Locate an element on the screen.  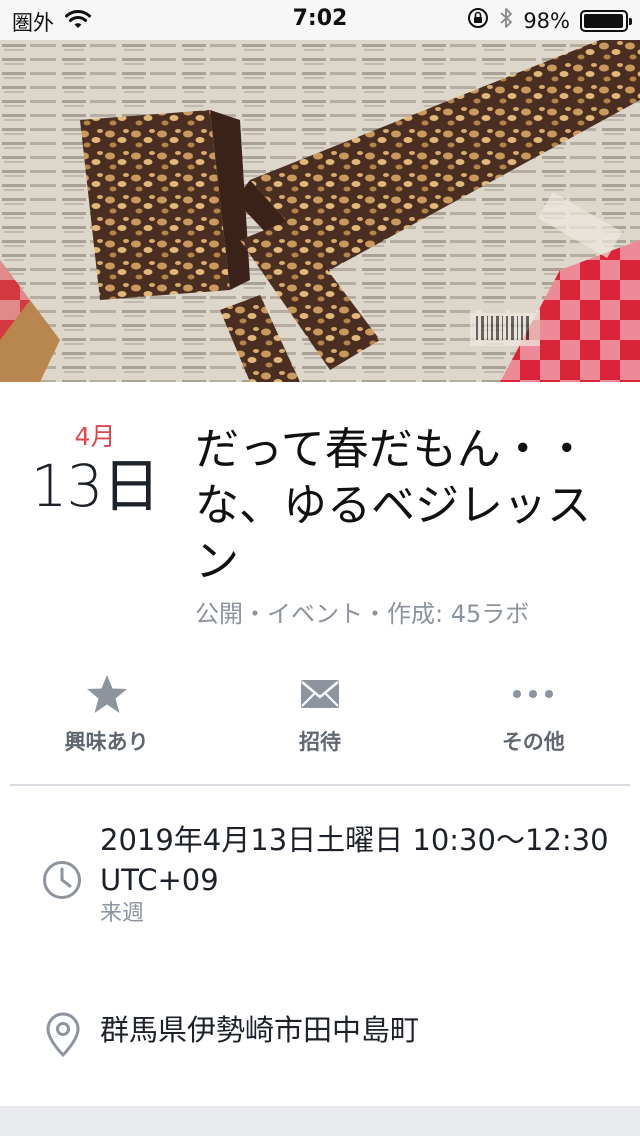
event-day: 13日 is located at coordinates (95, 486).